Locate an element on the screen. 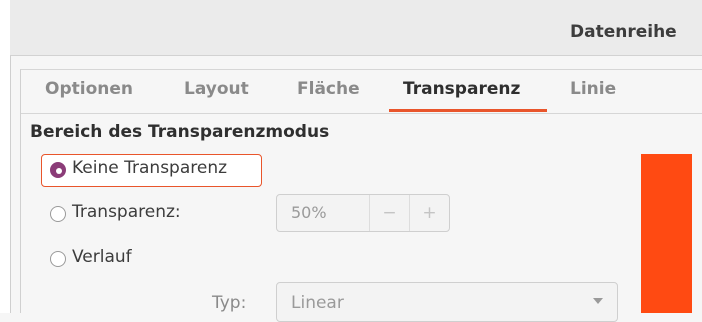  radio-gradient-label: Verlauf is located at coordinates (102, 257).